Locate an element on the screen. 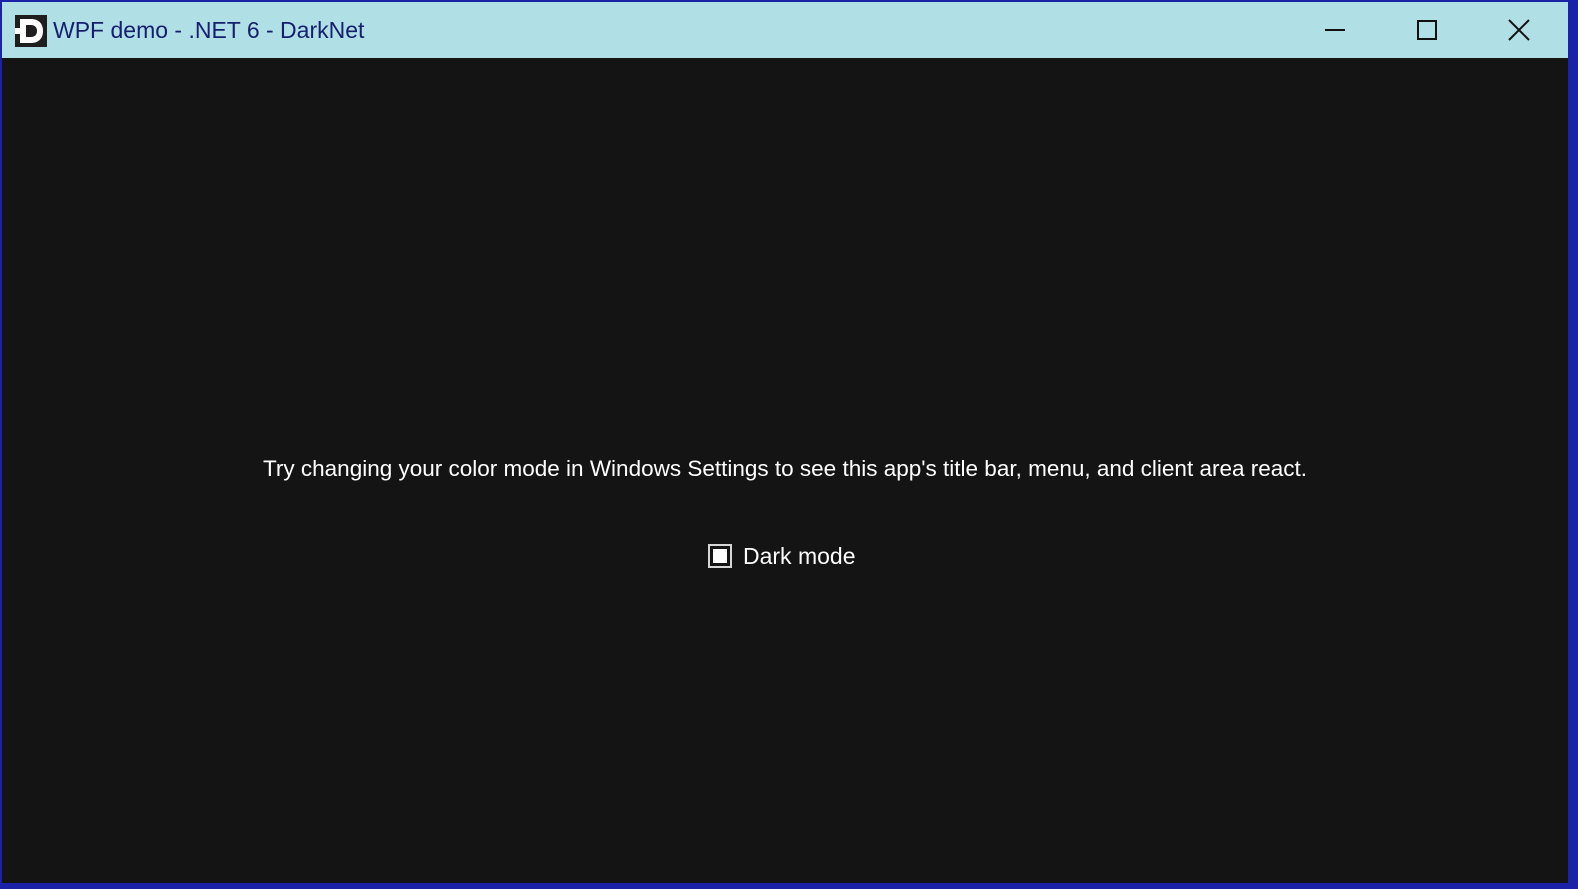 Image resolution: width=1578 pixels, height=889 pixels. minimize-button is located at coordinates (1335, 30).